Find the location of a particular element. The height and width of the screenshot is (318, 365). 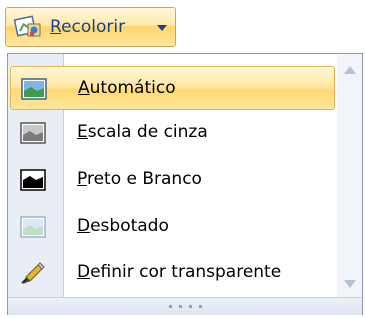

pencil-eyedropper-icon is located at coordinates (33, 273).